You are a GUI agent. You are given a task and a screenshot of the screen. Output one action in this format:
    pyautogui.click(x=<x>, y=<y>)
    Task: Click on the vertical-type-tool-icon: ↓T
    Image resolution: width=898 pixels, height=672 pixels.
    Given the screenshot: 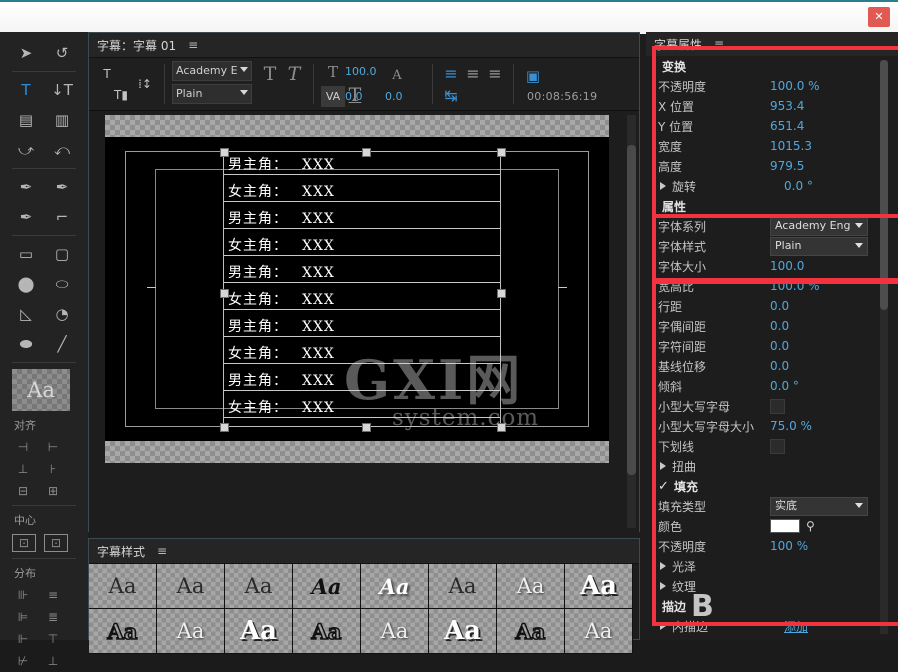 What is the action you would take?
    pyautogui.click(x=62, y=90)
    